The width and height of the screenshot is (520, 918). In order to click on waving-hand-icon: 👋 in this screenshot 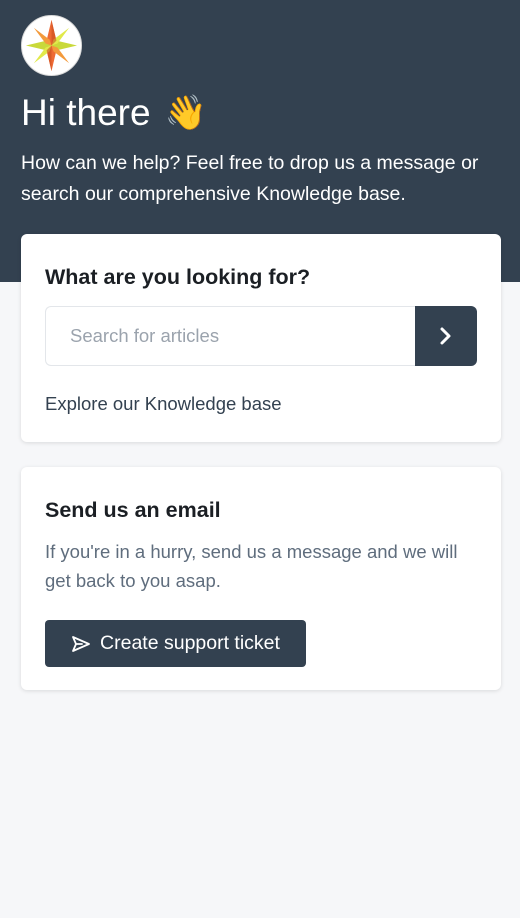, I will do `click(185, 113)`.